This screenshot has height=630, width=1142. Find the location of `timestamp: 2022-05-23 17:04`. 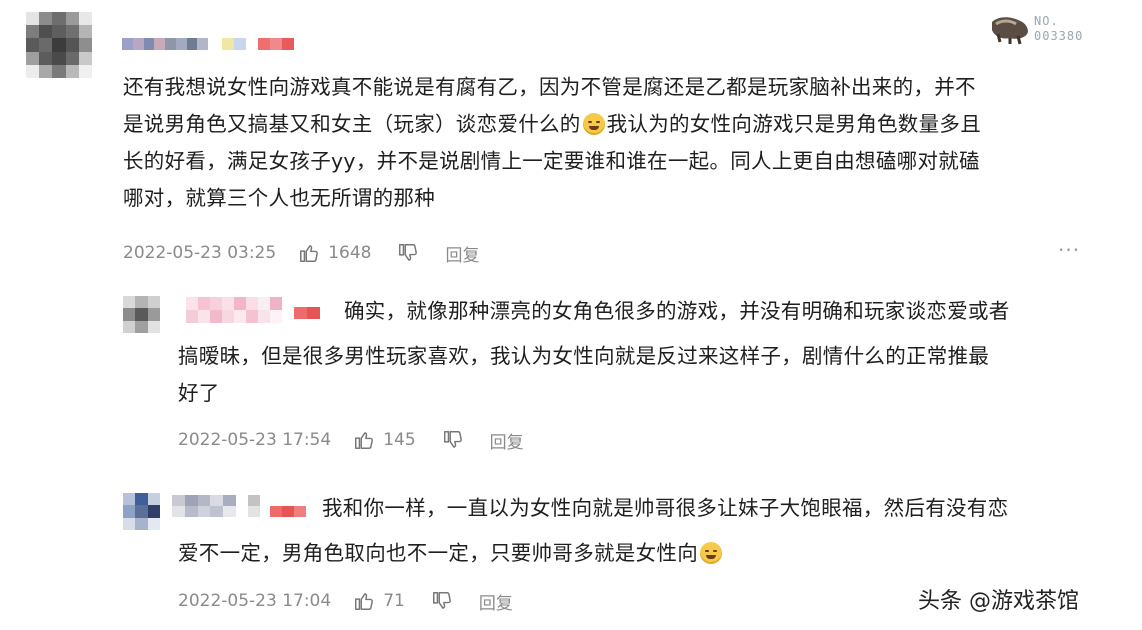

timestamp: 2022-05-23 17:04 is located at coordinates (255, 601).